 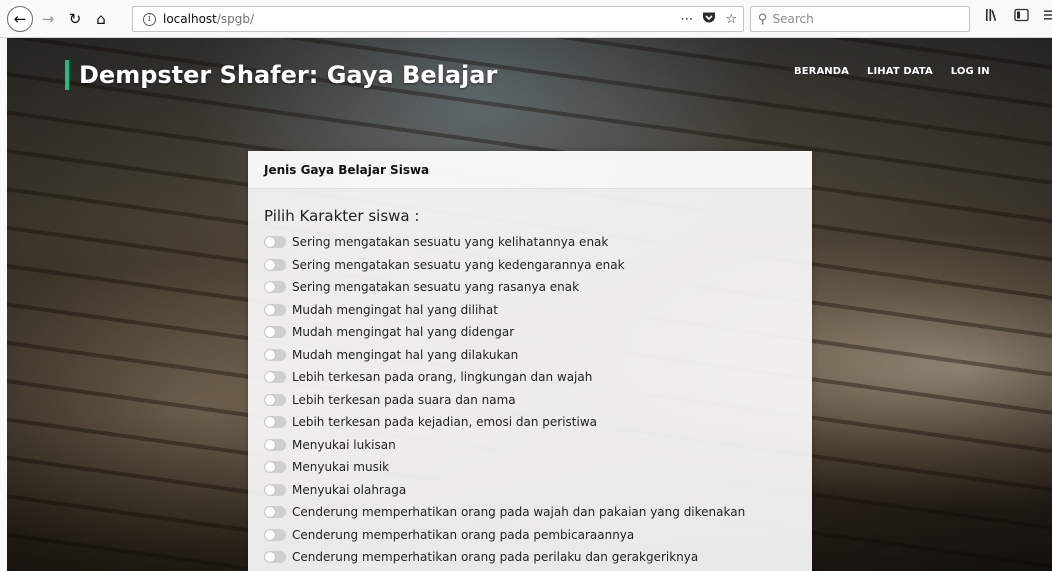 What do you see at coordinates (538, 445) in the screenshot?
I see `character-option: Menyukai lukisan` at bounding box center [538, 445].